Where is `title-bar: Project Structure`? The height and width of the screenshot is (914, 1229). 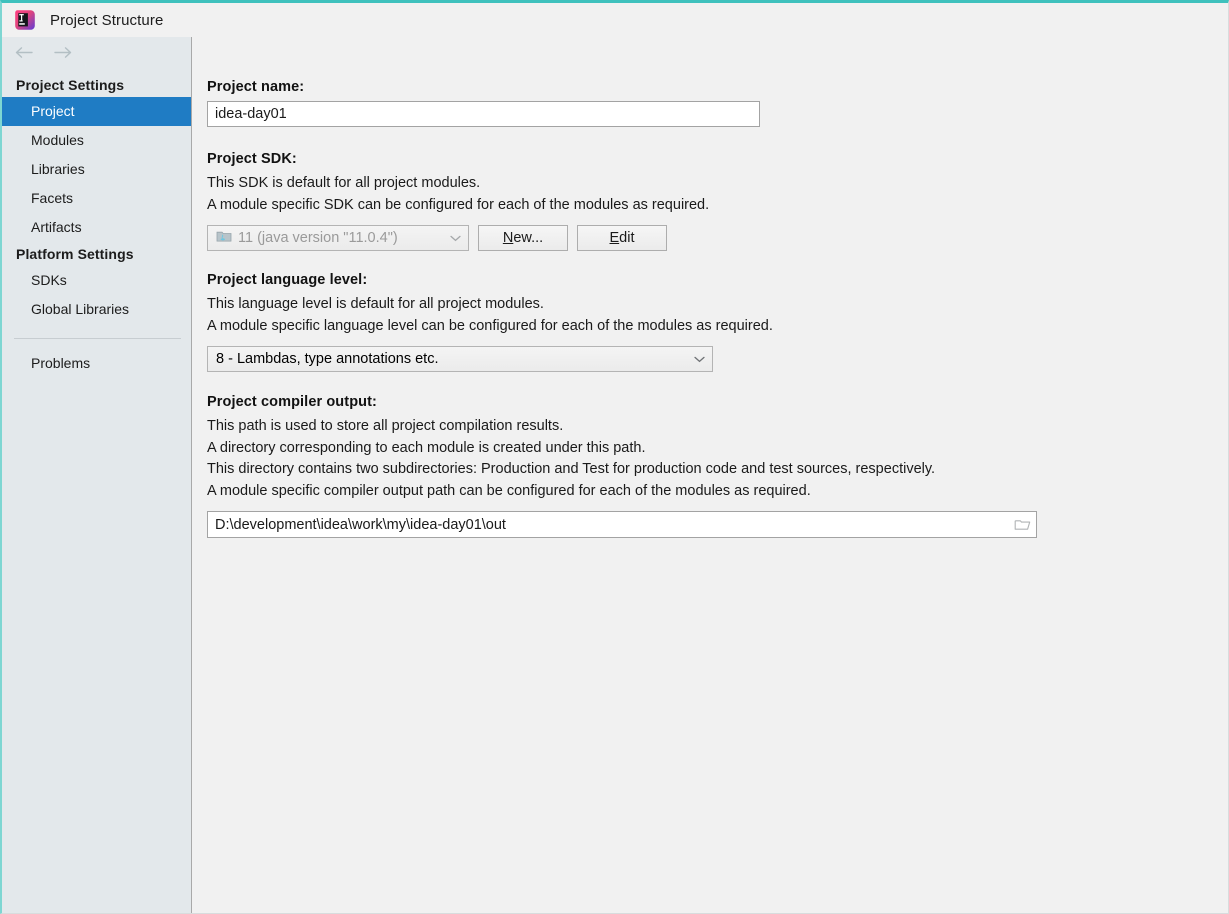 title-bar: Project Structure is located at coordinates (615, 20).